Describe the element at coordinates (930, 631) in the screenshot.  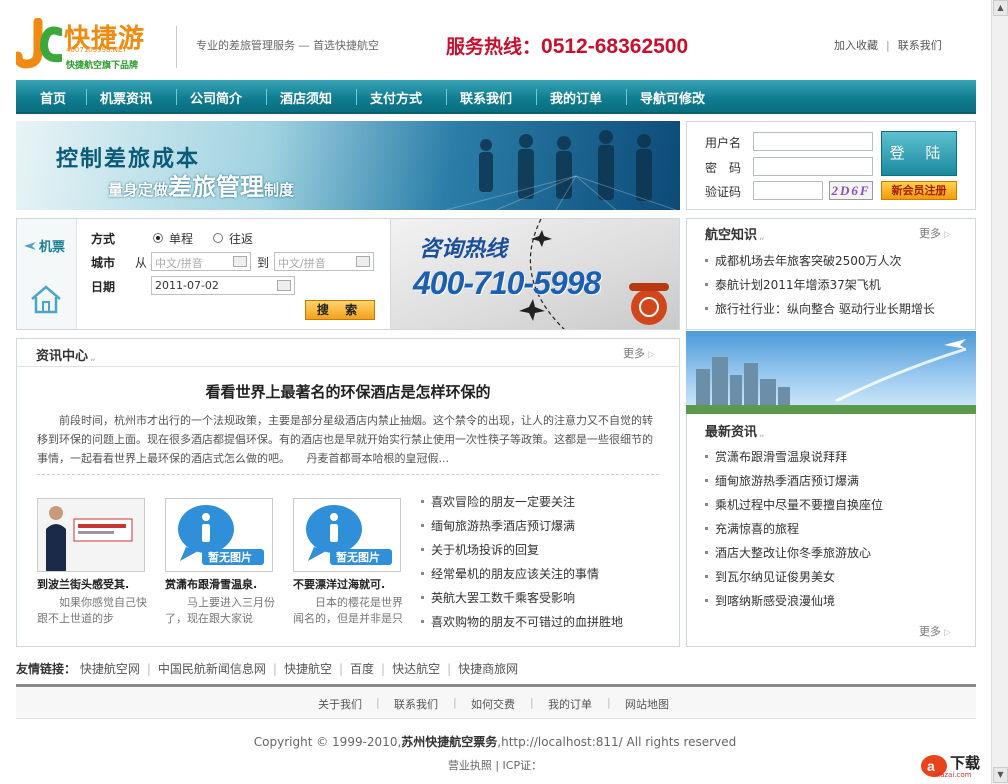
I see `more-label: 更多` at that location.